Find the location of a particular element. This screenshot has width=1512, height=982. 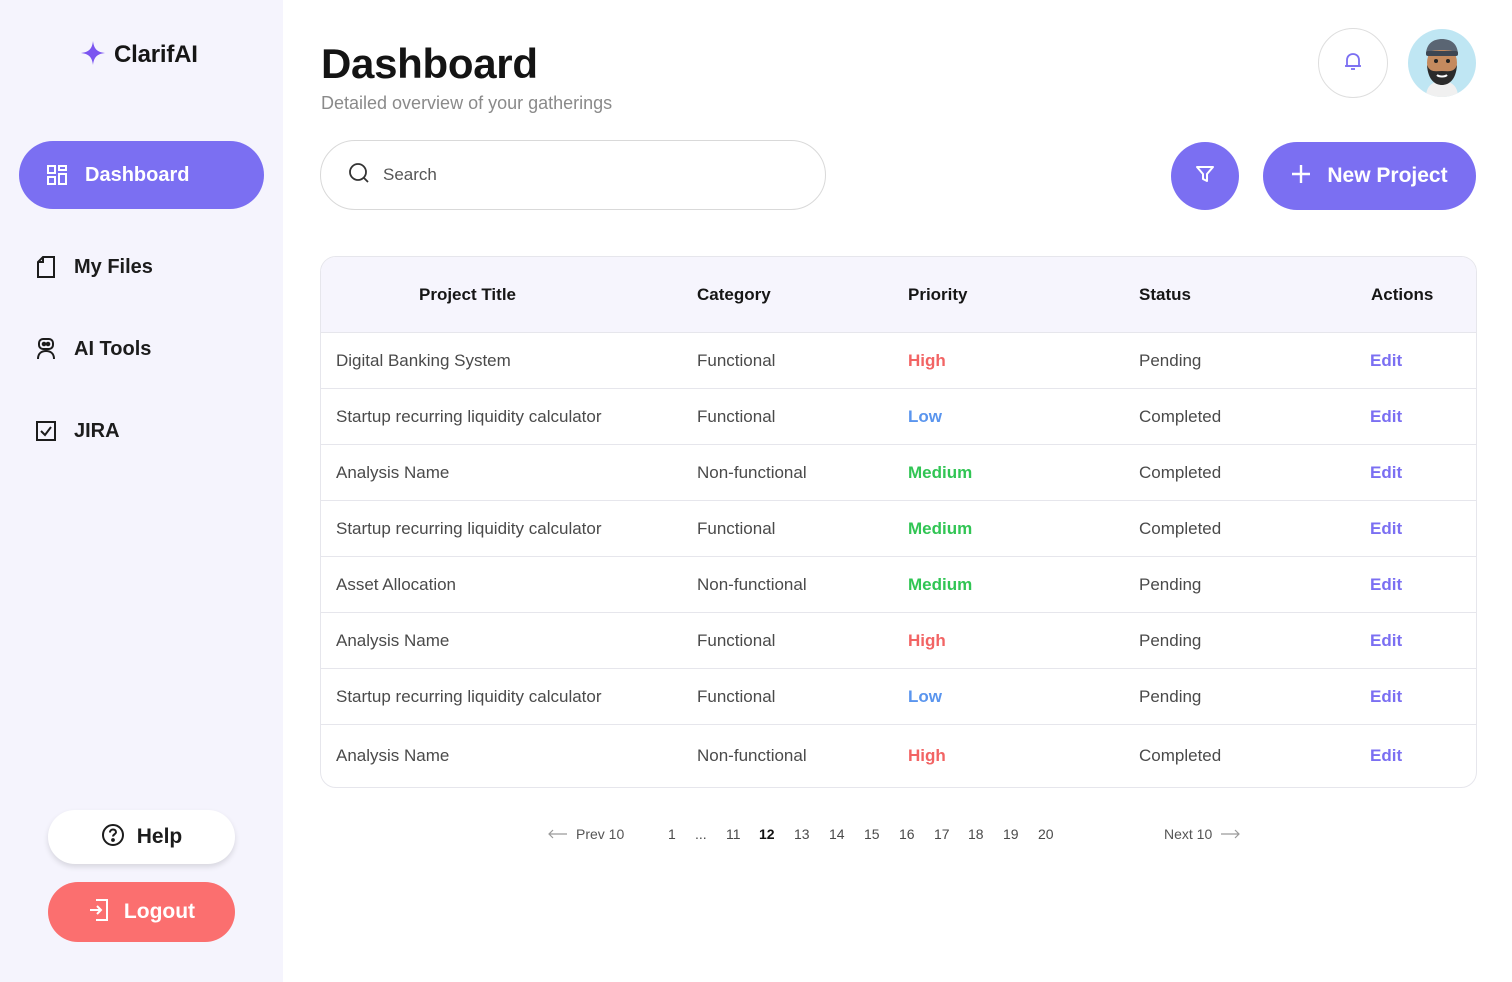

arrow-left-icon is located at coordinates (558, 834).